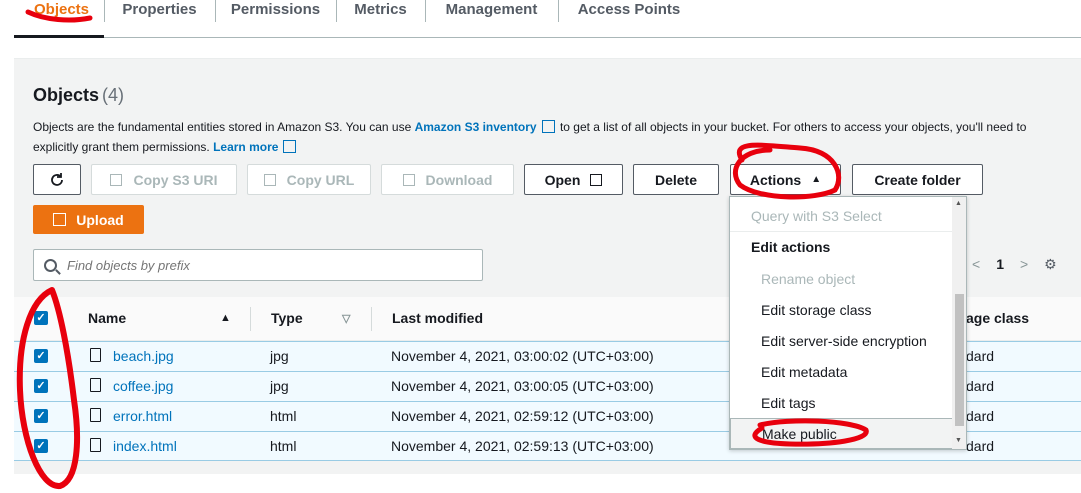 The image size is (1081, 493). I want to click on sort-up-icon: ▲, so click(225, 318).